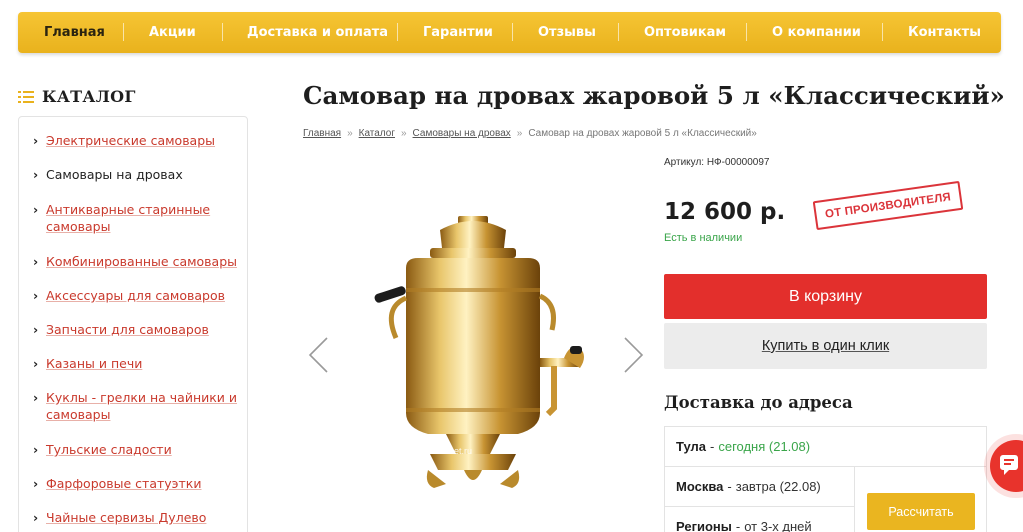 The image size is (1023, 532). I want to click on gallery-prev-button, so click(318, 355).